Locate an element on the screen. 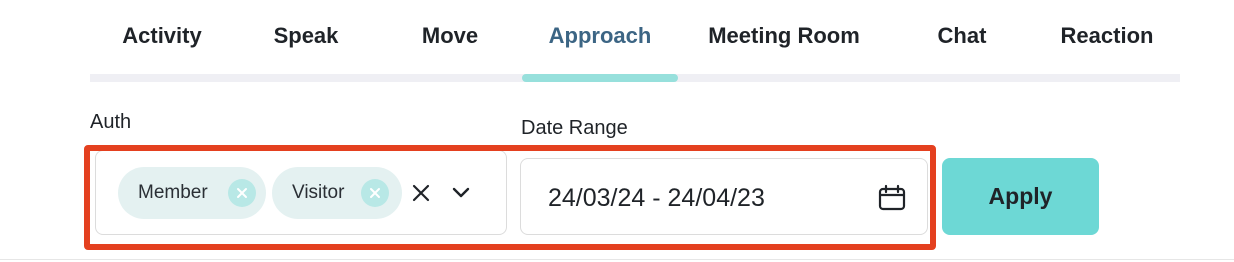  date-range-value: 24/03/24 - 24/04/23 is located at coordinates (656, 198).